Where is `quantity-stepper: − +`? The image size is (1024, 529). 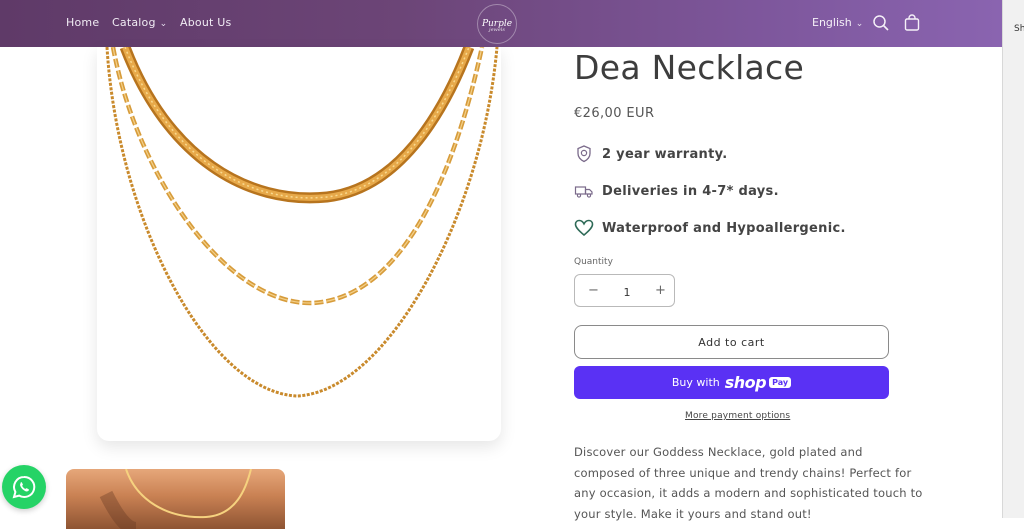 quantity-stepper: − + is located at coordinates (624, 290).